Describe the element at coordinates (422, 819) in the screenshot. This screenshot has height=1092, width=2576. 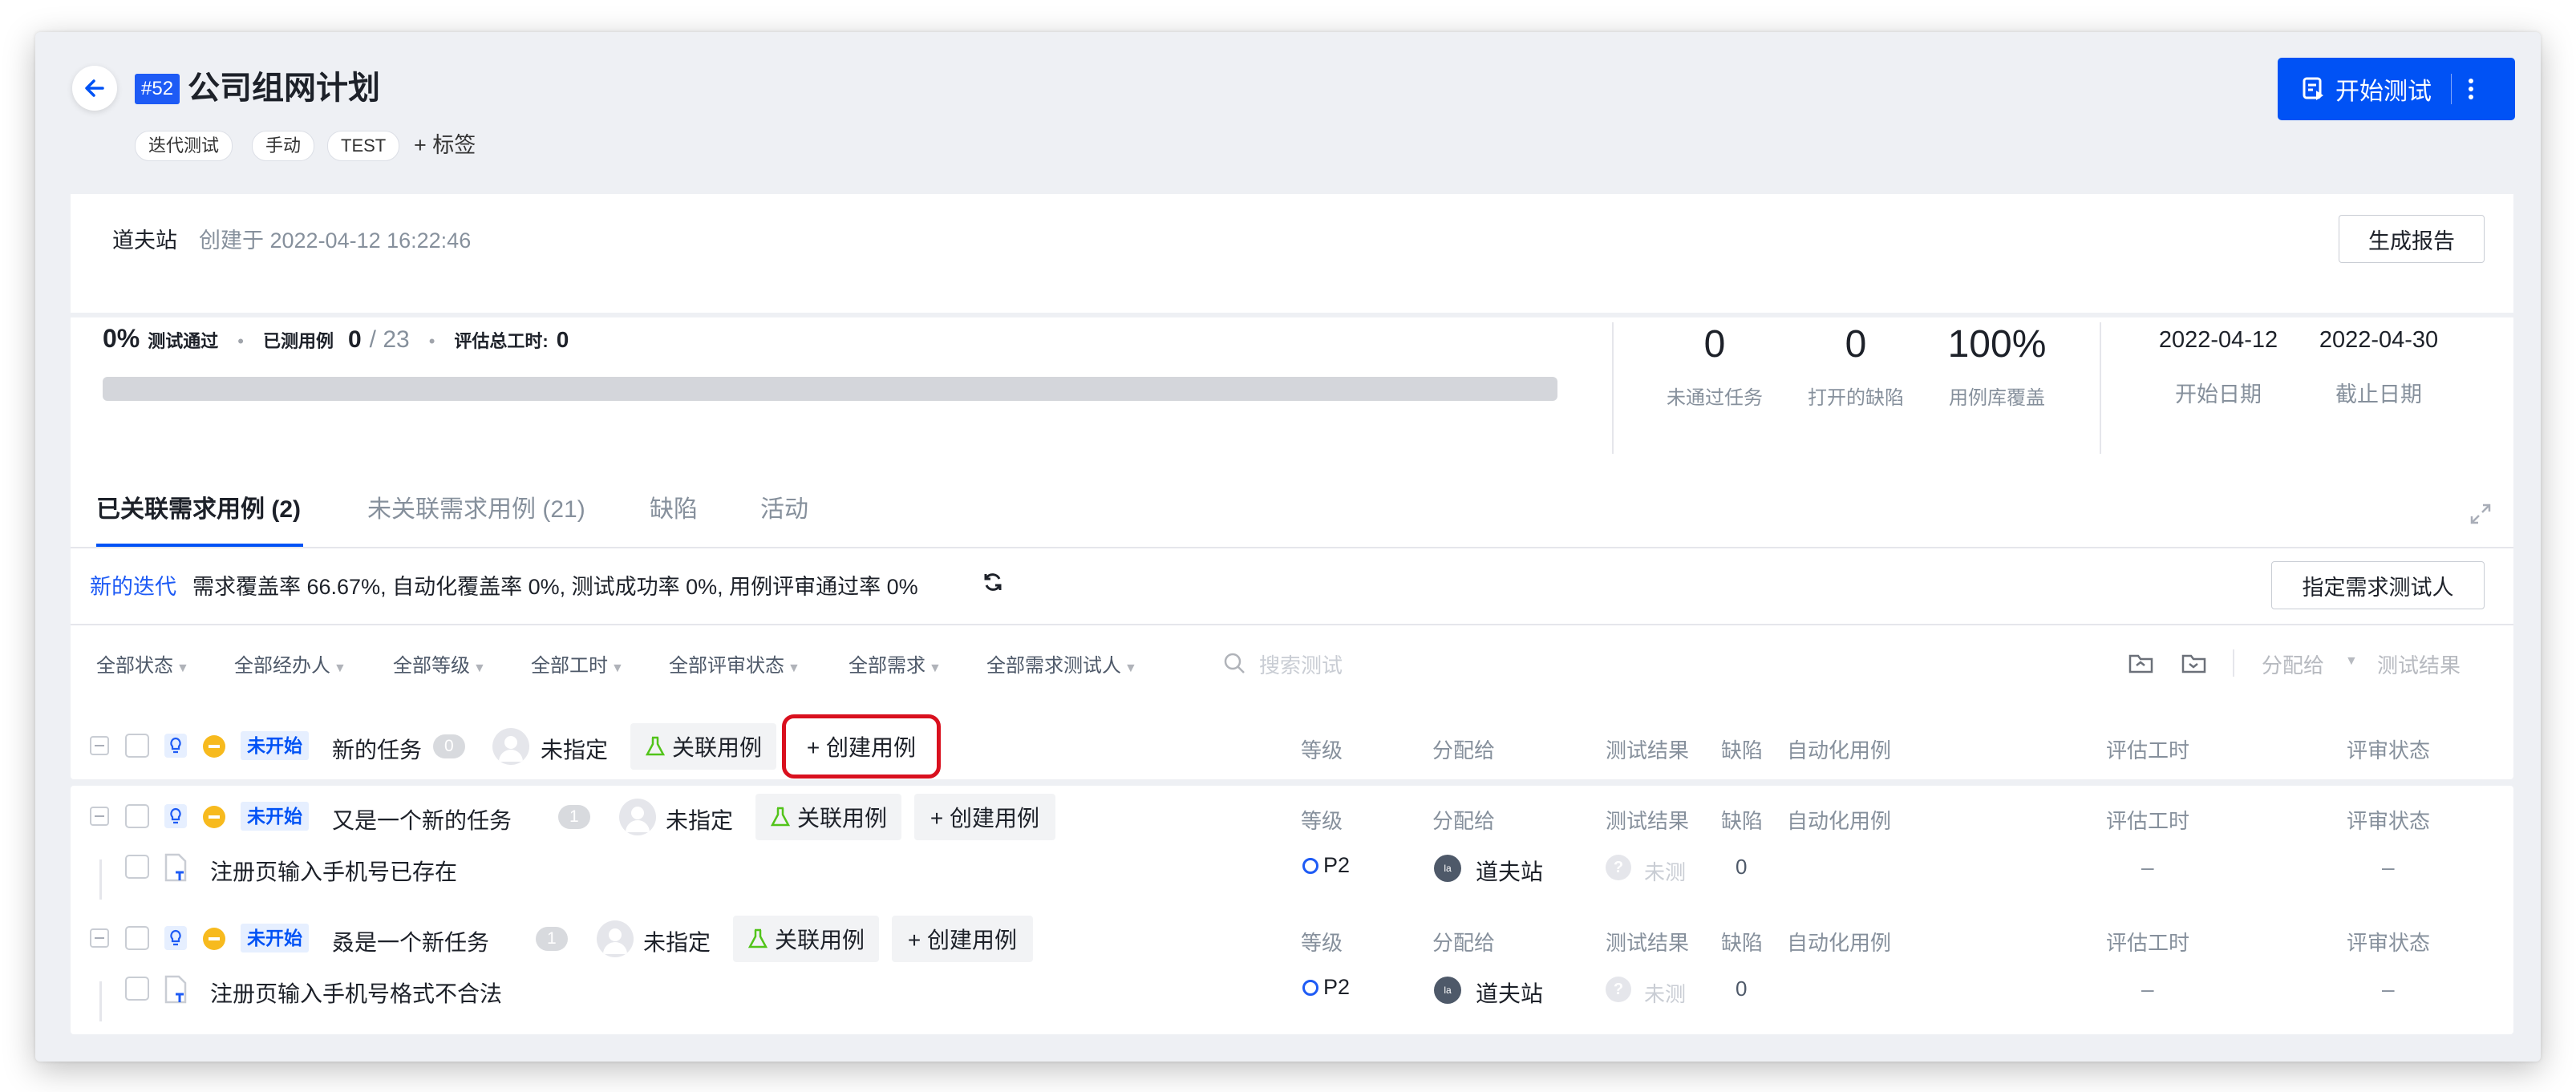
I see `task-name: 又是一个新的任务` at that location.